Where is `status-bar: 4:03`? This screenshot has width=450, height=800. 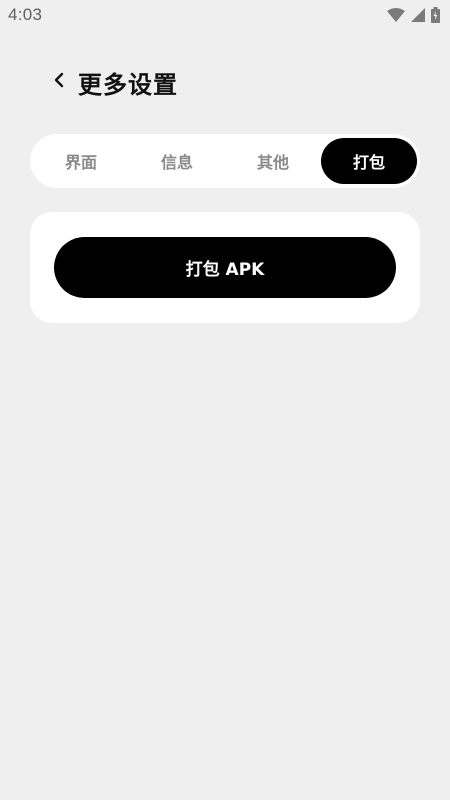
status-bar: 4:03 is located at coordinates (225, 15).